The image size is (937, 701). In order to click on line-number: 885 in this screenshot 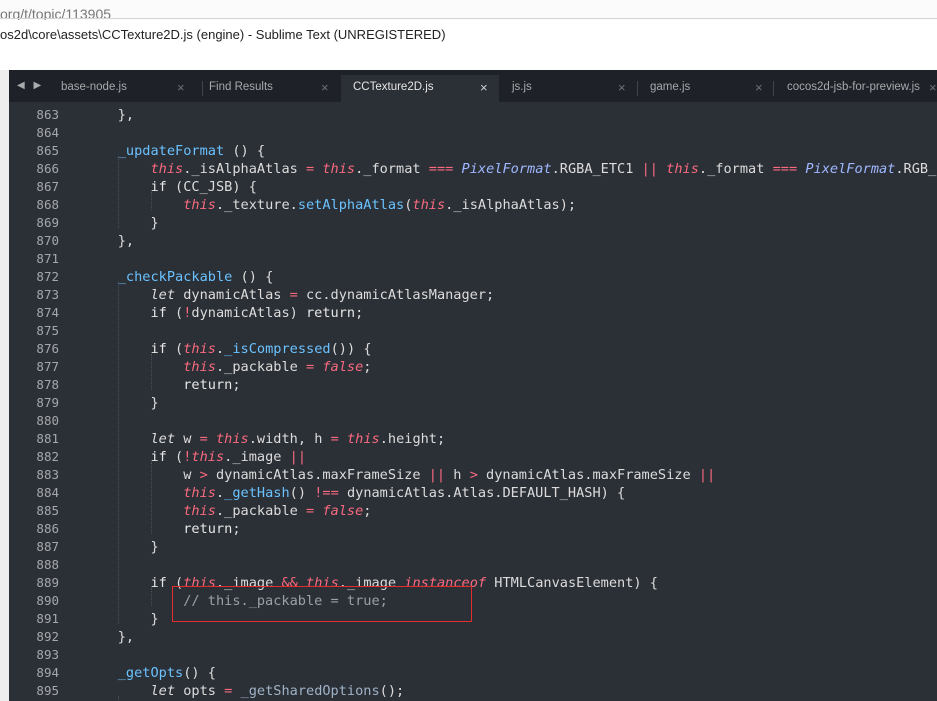, I will do `click(47, 510)`.